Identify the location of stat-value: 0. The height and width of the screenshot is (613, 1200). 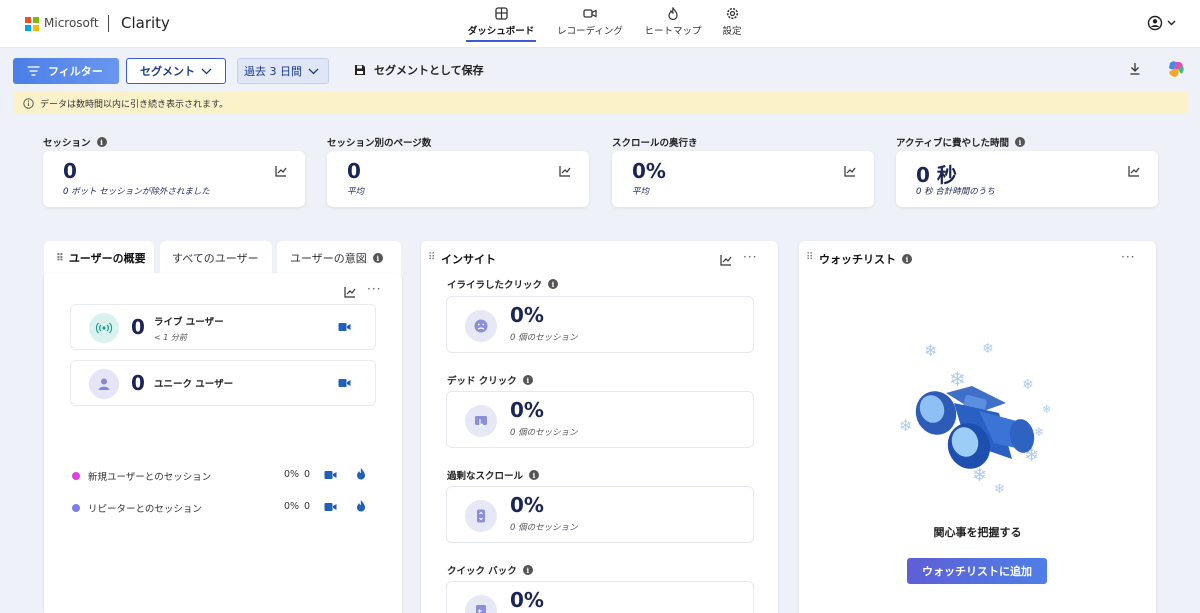
(70, 171).